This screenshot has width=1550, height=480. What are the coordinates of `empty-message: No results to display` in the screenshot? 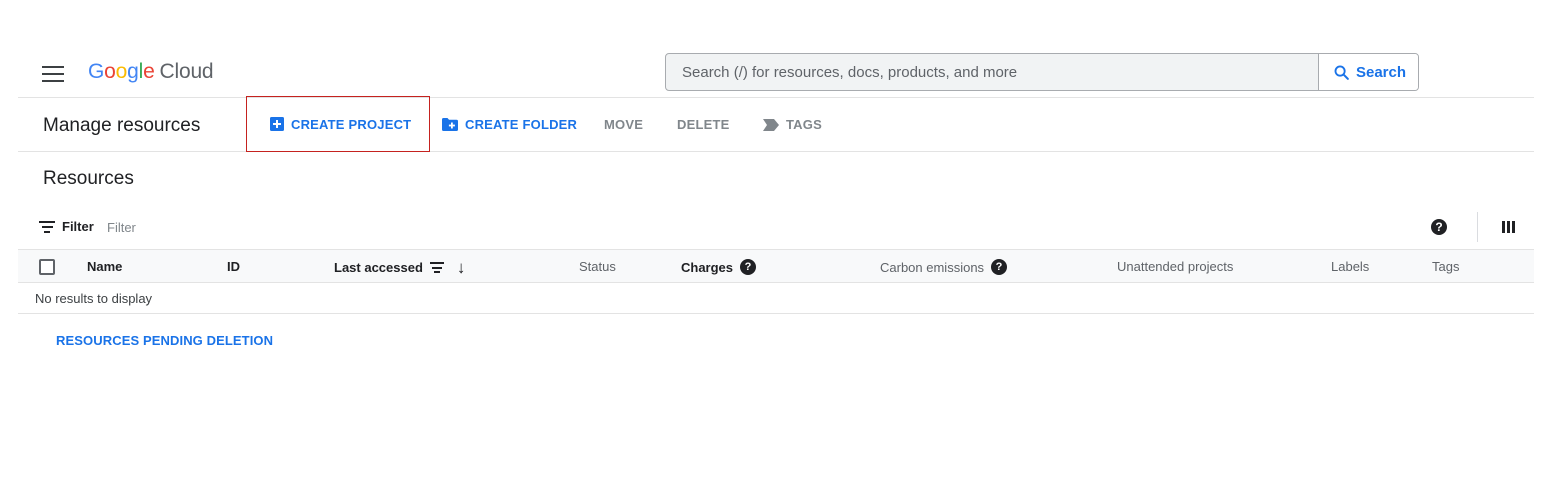 It's located at (94, 298).